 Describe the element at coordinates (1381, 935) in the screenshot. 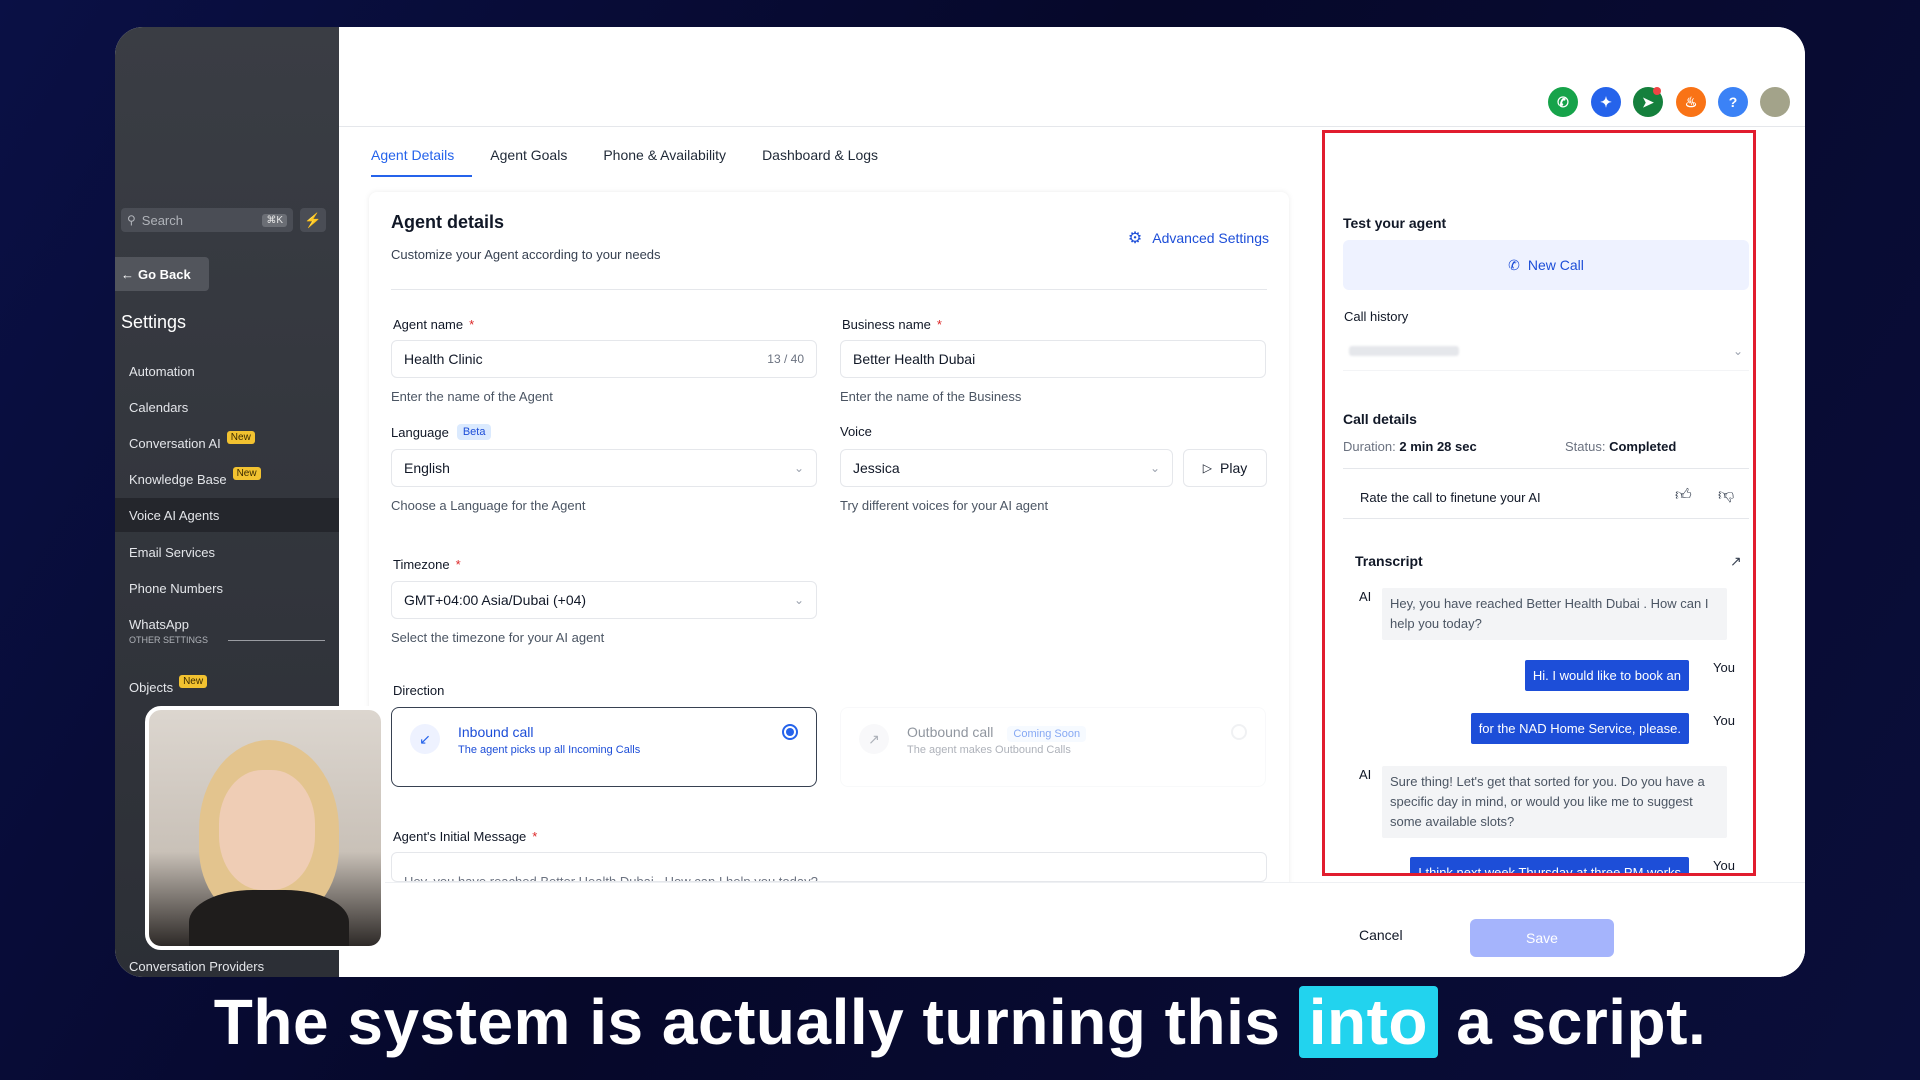

I see `cancel-button: Cancel` at that location.